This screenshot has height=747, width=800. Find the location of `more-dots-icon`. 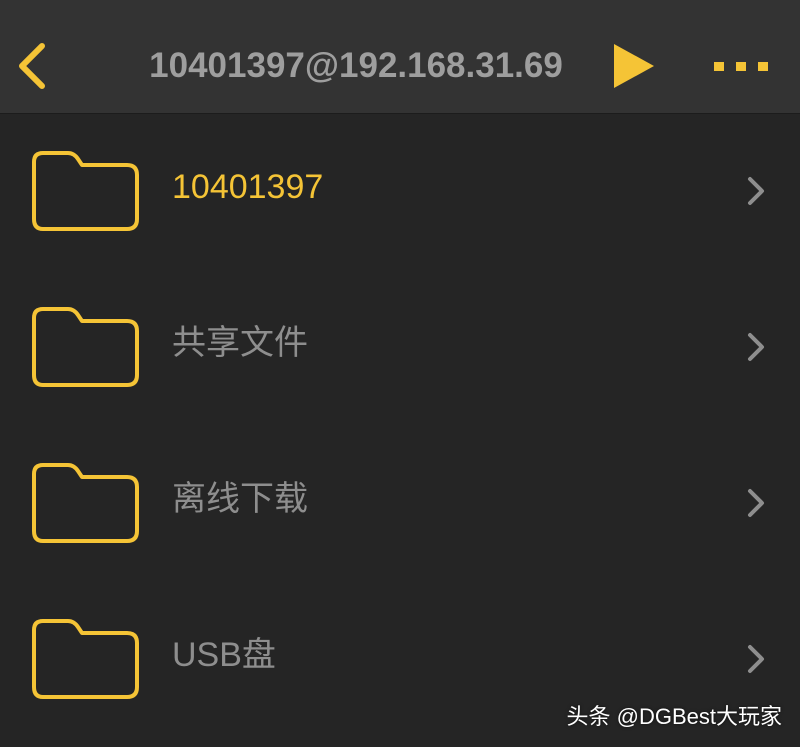

more-dots-icon is located at coordinates (741, 66).